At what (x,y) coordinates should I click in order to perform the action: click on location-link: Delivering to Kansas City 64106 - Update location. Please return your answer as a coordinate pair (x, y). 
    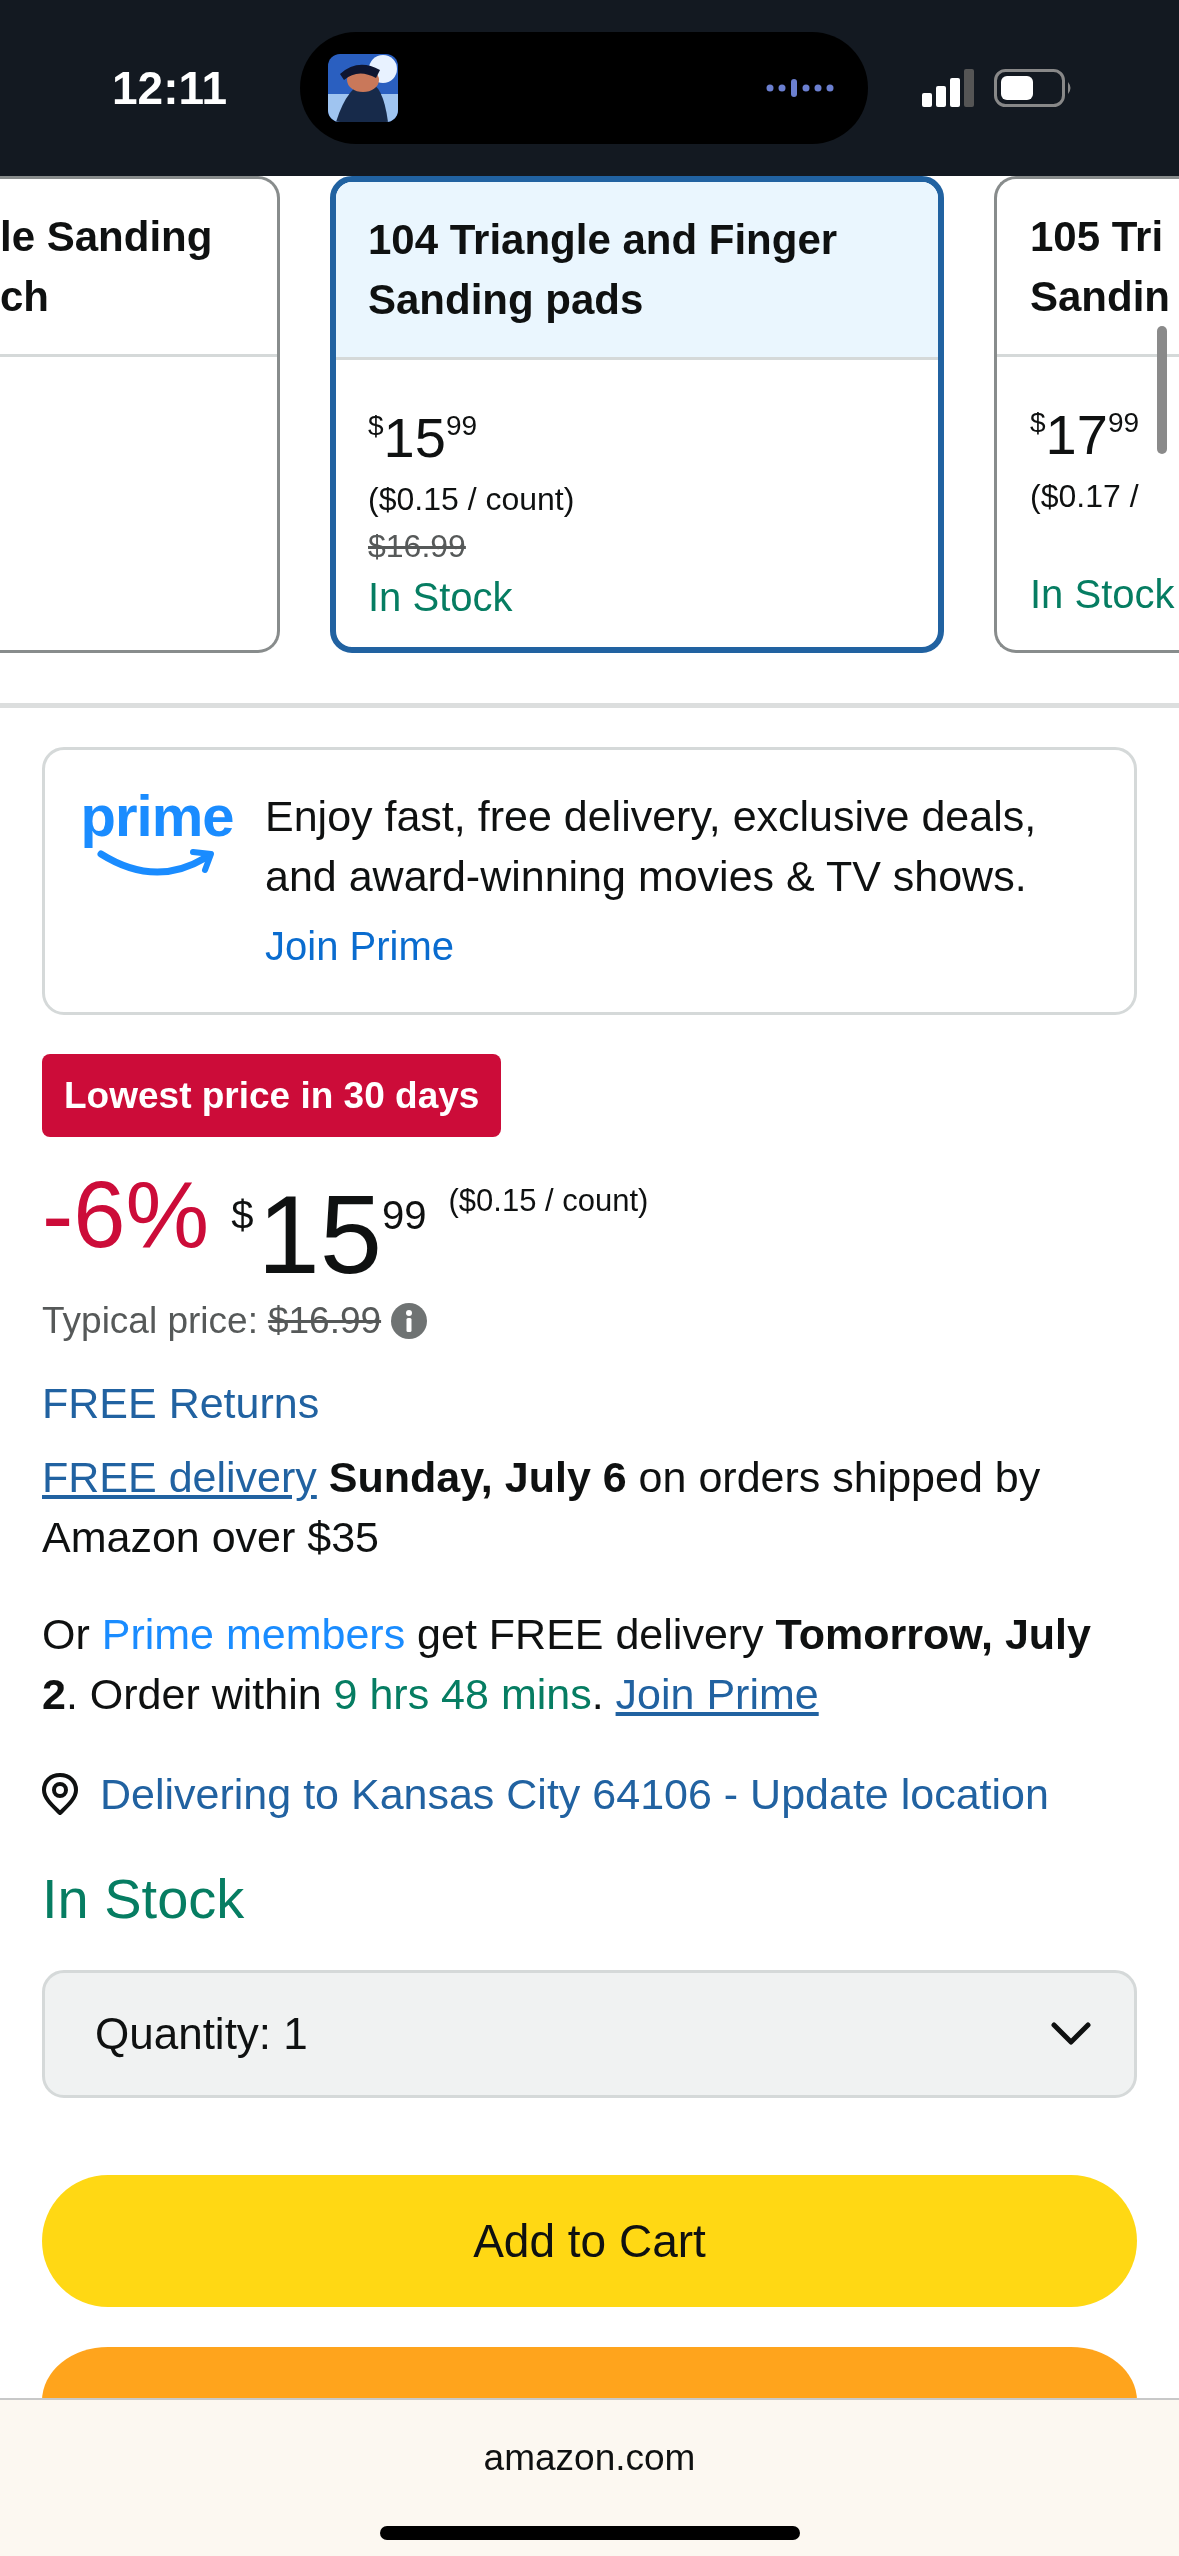
    Looking at the image, I should click on (574, 1794).